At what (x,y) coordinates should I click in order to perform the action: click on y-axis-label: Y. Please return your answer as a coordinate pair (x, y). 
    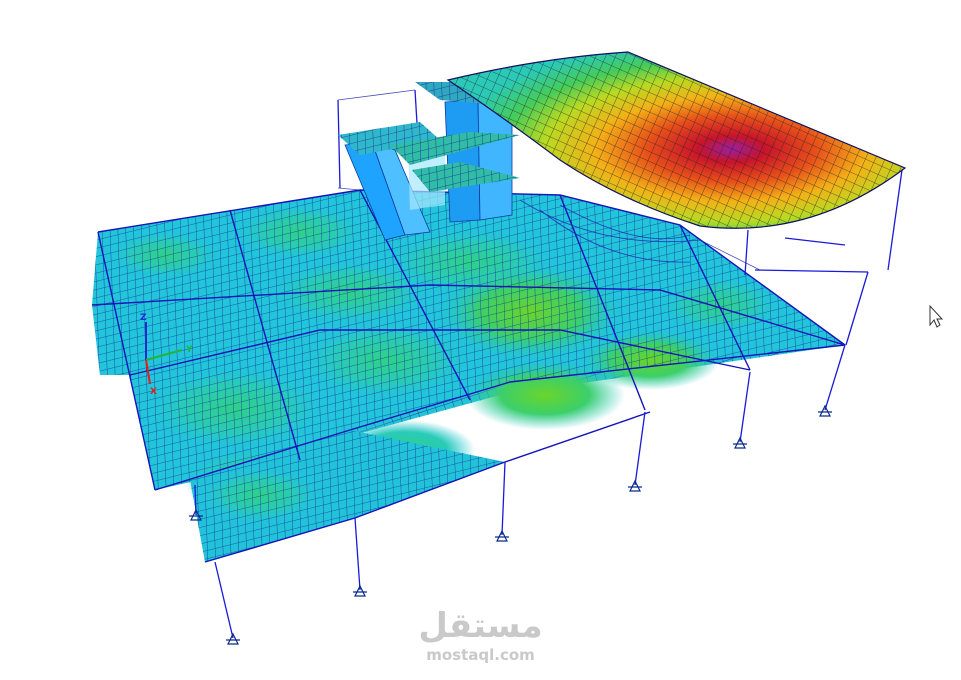
    Looking at the image, I should click on (189, 350).